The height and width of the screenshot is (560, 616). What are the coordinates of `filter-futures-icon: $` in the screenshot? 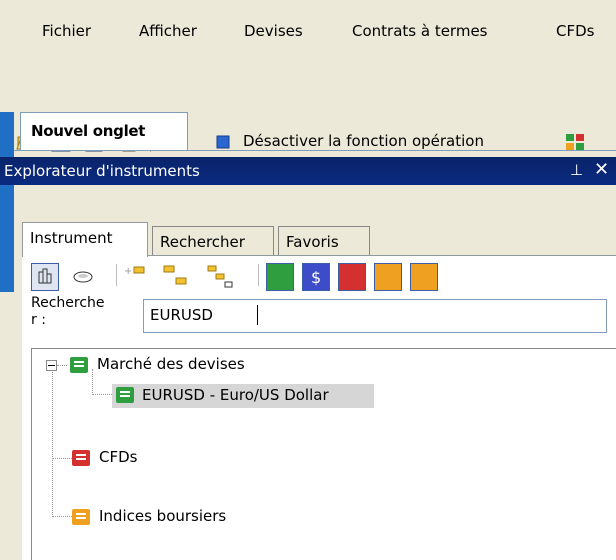 It's located at (316, 277).